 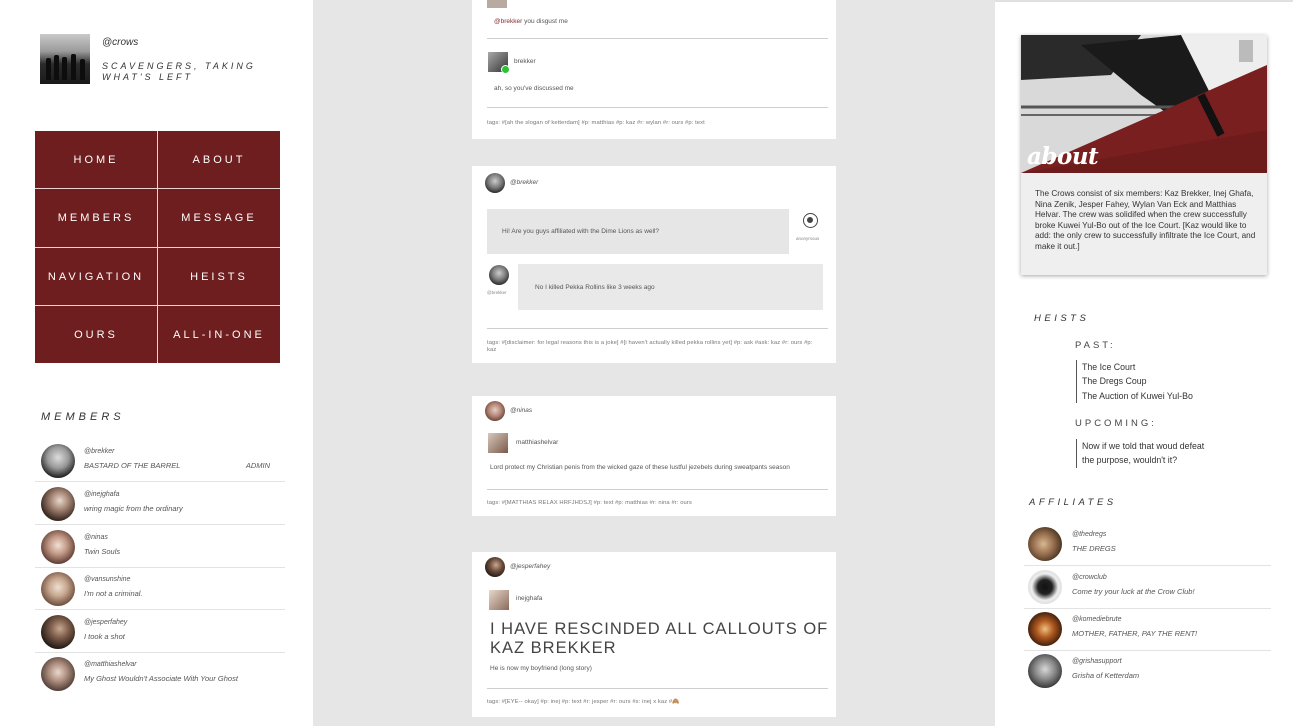 I want to click on affiliate-desc: THE DREGS, so click(x=1094, y=548).